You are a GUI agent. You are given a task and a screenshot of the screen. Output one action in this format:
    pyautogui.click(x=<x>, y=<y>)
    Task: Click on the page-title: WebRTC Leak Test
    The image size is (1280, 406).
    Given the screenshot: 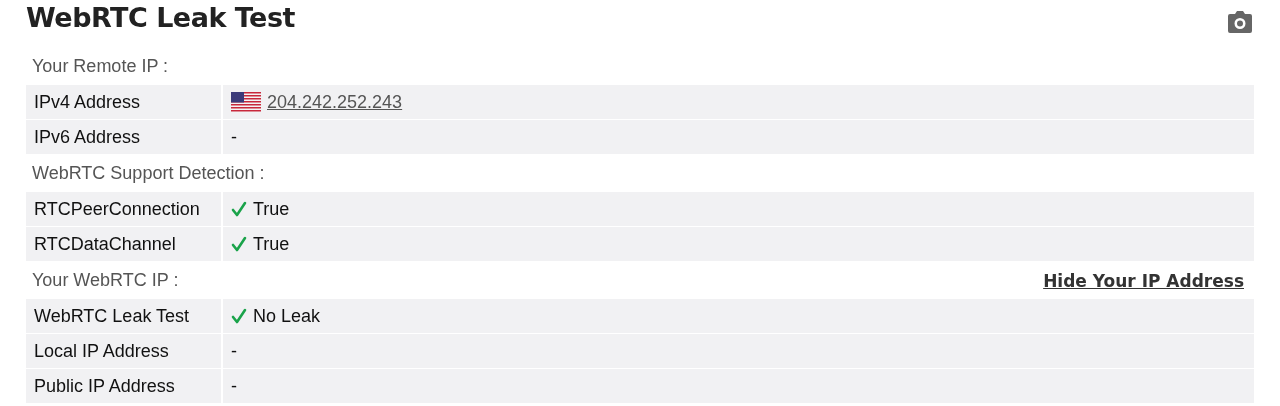 What is the action you would take?
    pyautogui.click(x=160, y=18)
    